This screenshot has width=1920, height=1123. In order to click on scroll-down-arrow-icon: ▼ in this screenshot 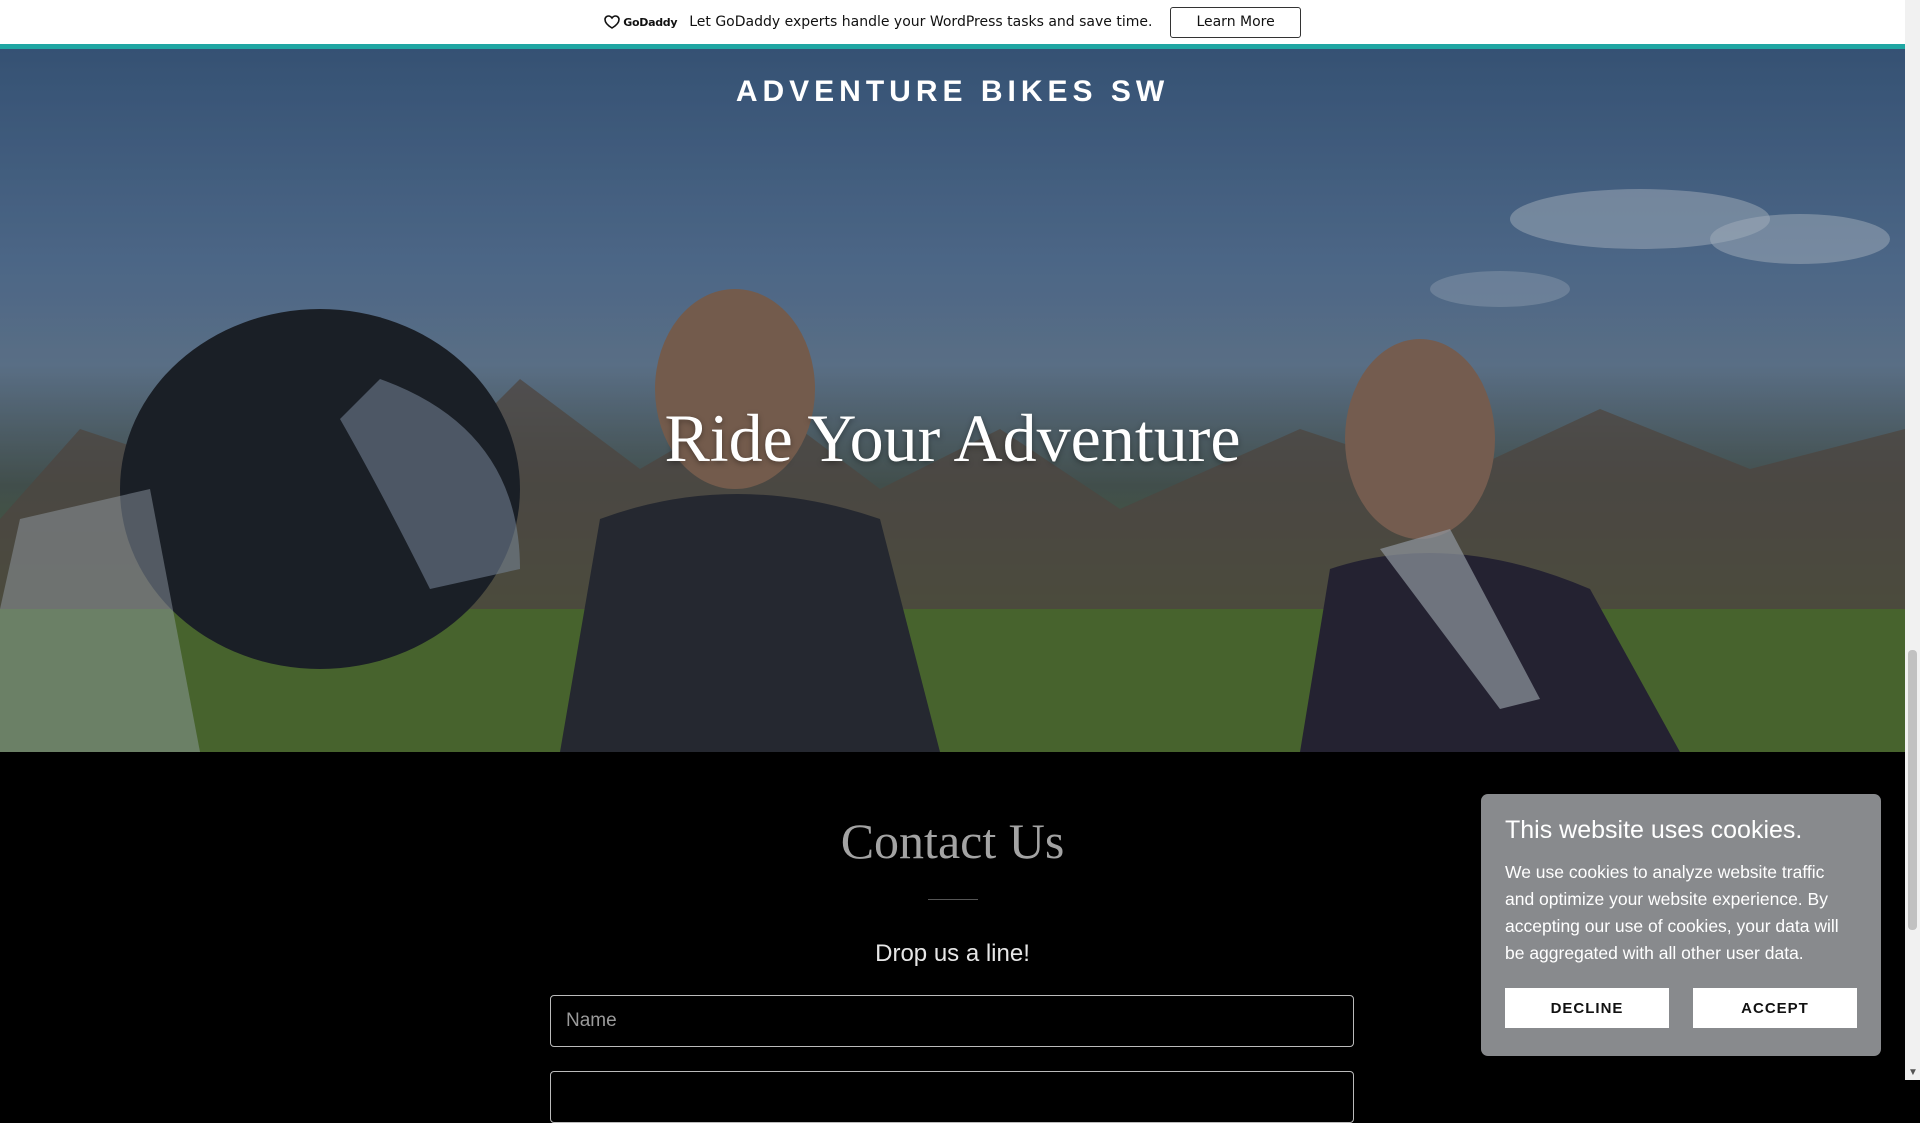, I will do `click(1913, 1072)`.